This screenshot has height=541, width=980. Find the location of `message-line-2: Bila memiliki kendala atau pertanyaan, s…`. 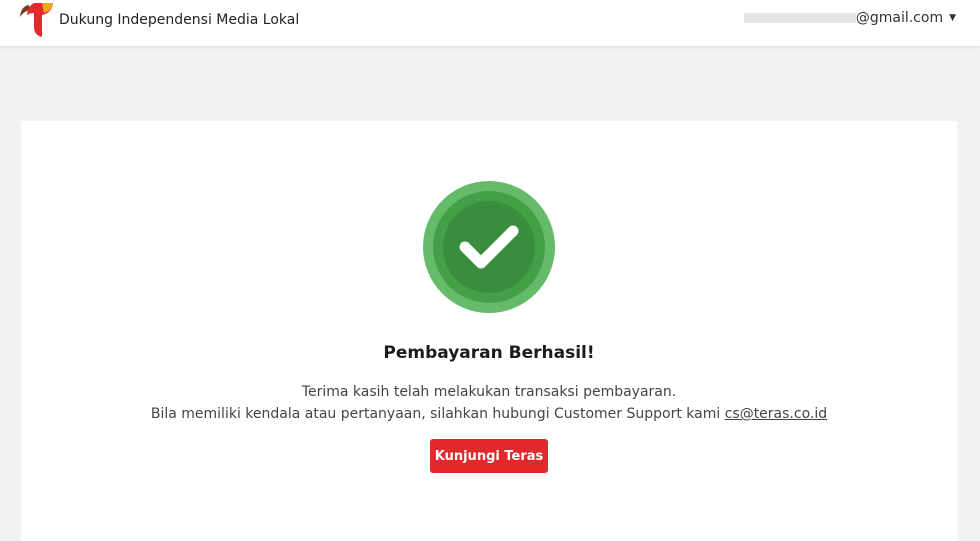

message-line-2: Bila memiliki kendala atau pertanyaan, s… is located at coordinates (489, 414).